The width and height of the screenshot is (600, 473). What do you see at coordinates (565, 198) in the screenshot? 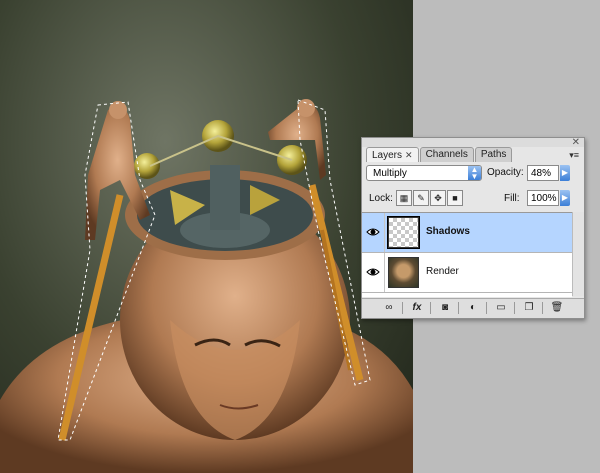
I see `fill-slider-button: ▶` at bounding box center [565, 198].